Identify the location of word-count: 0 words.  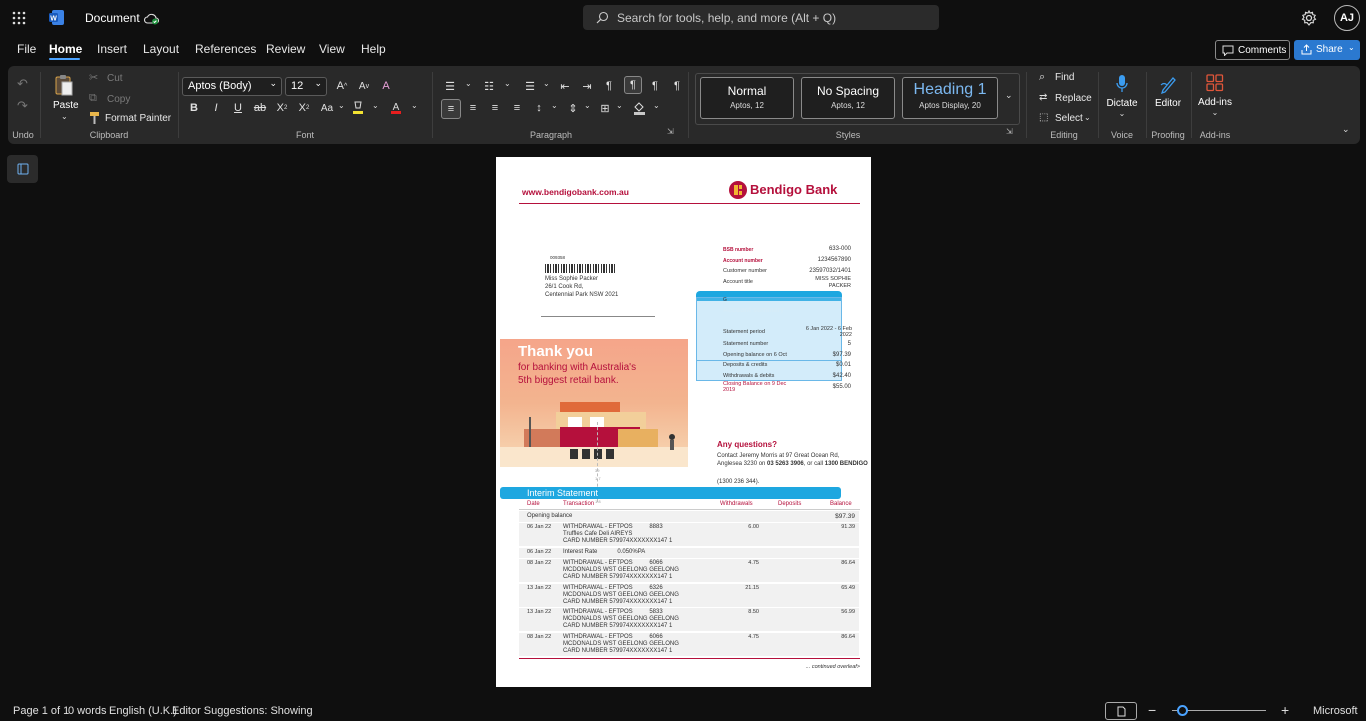
(87, 711).